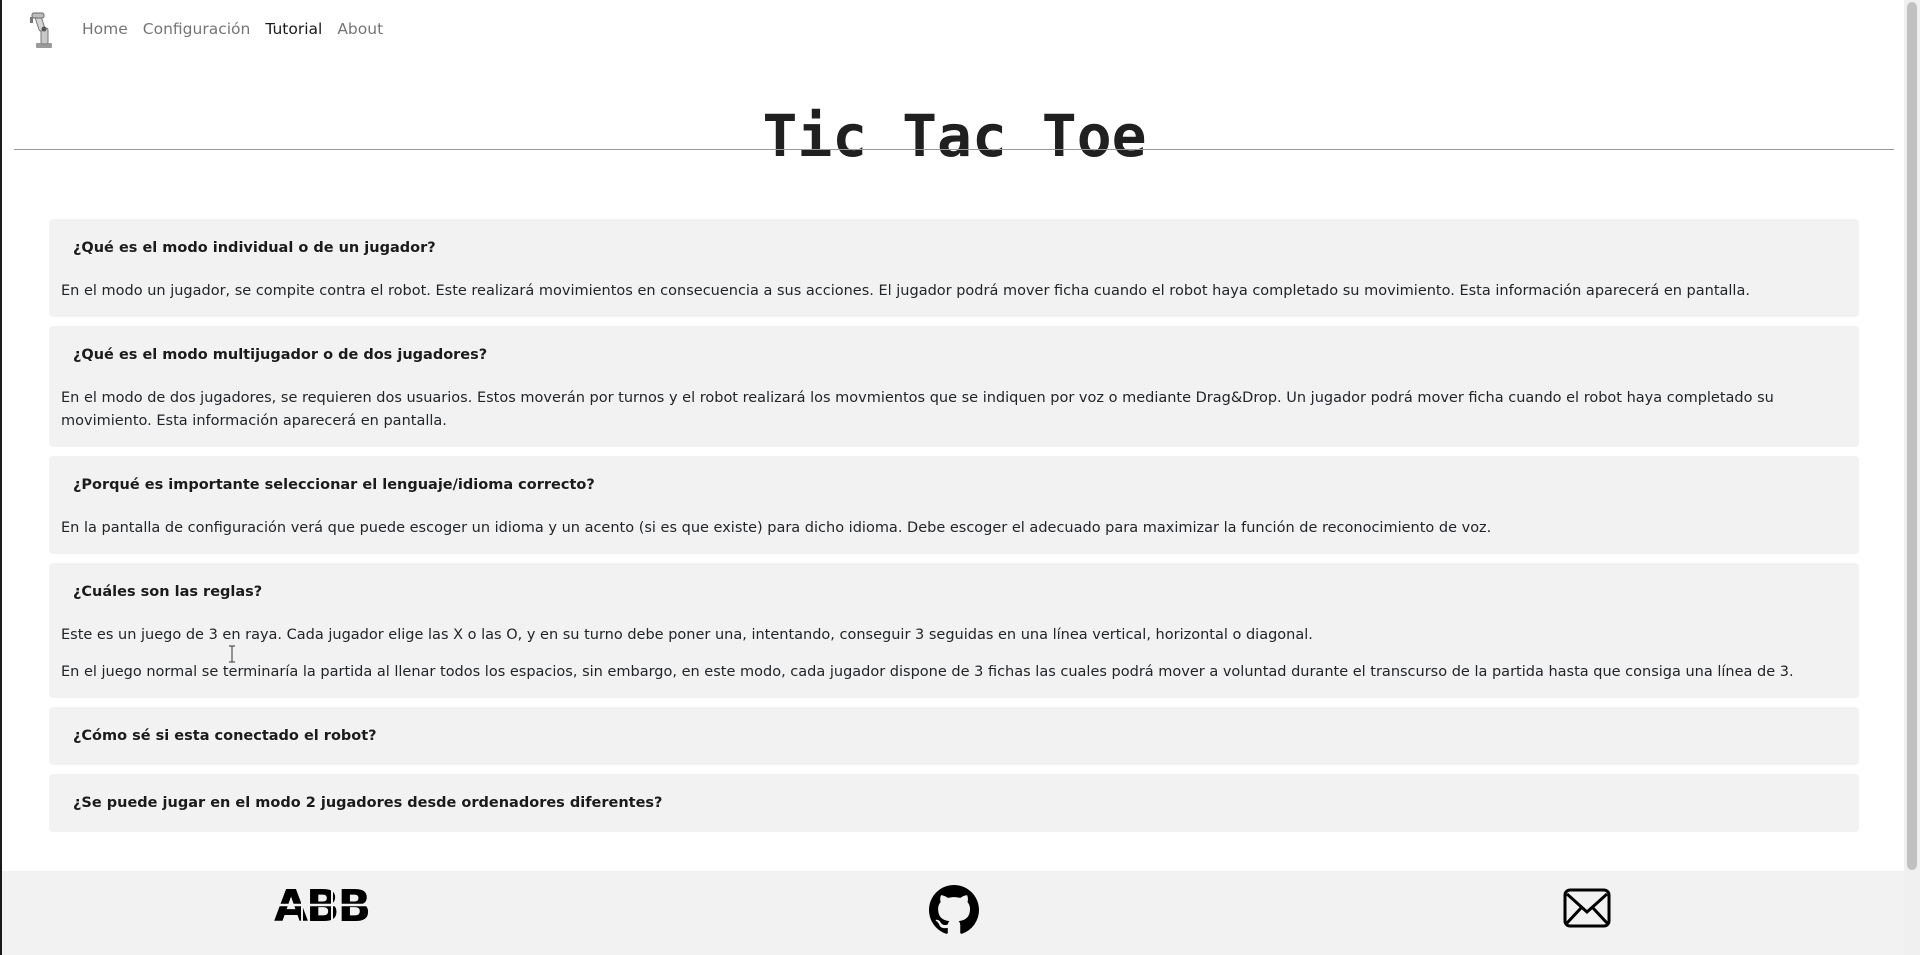 This screenshot has width=1920, height=955. I want to click on faq-question: ¿Cuáles son las reglas?, so click(954, 592).